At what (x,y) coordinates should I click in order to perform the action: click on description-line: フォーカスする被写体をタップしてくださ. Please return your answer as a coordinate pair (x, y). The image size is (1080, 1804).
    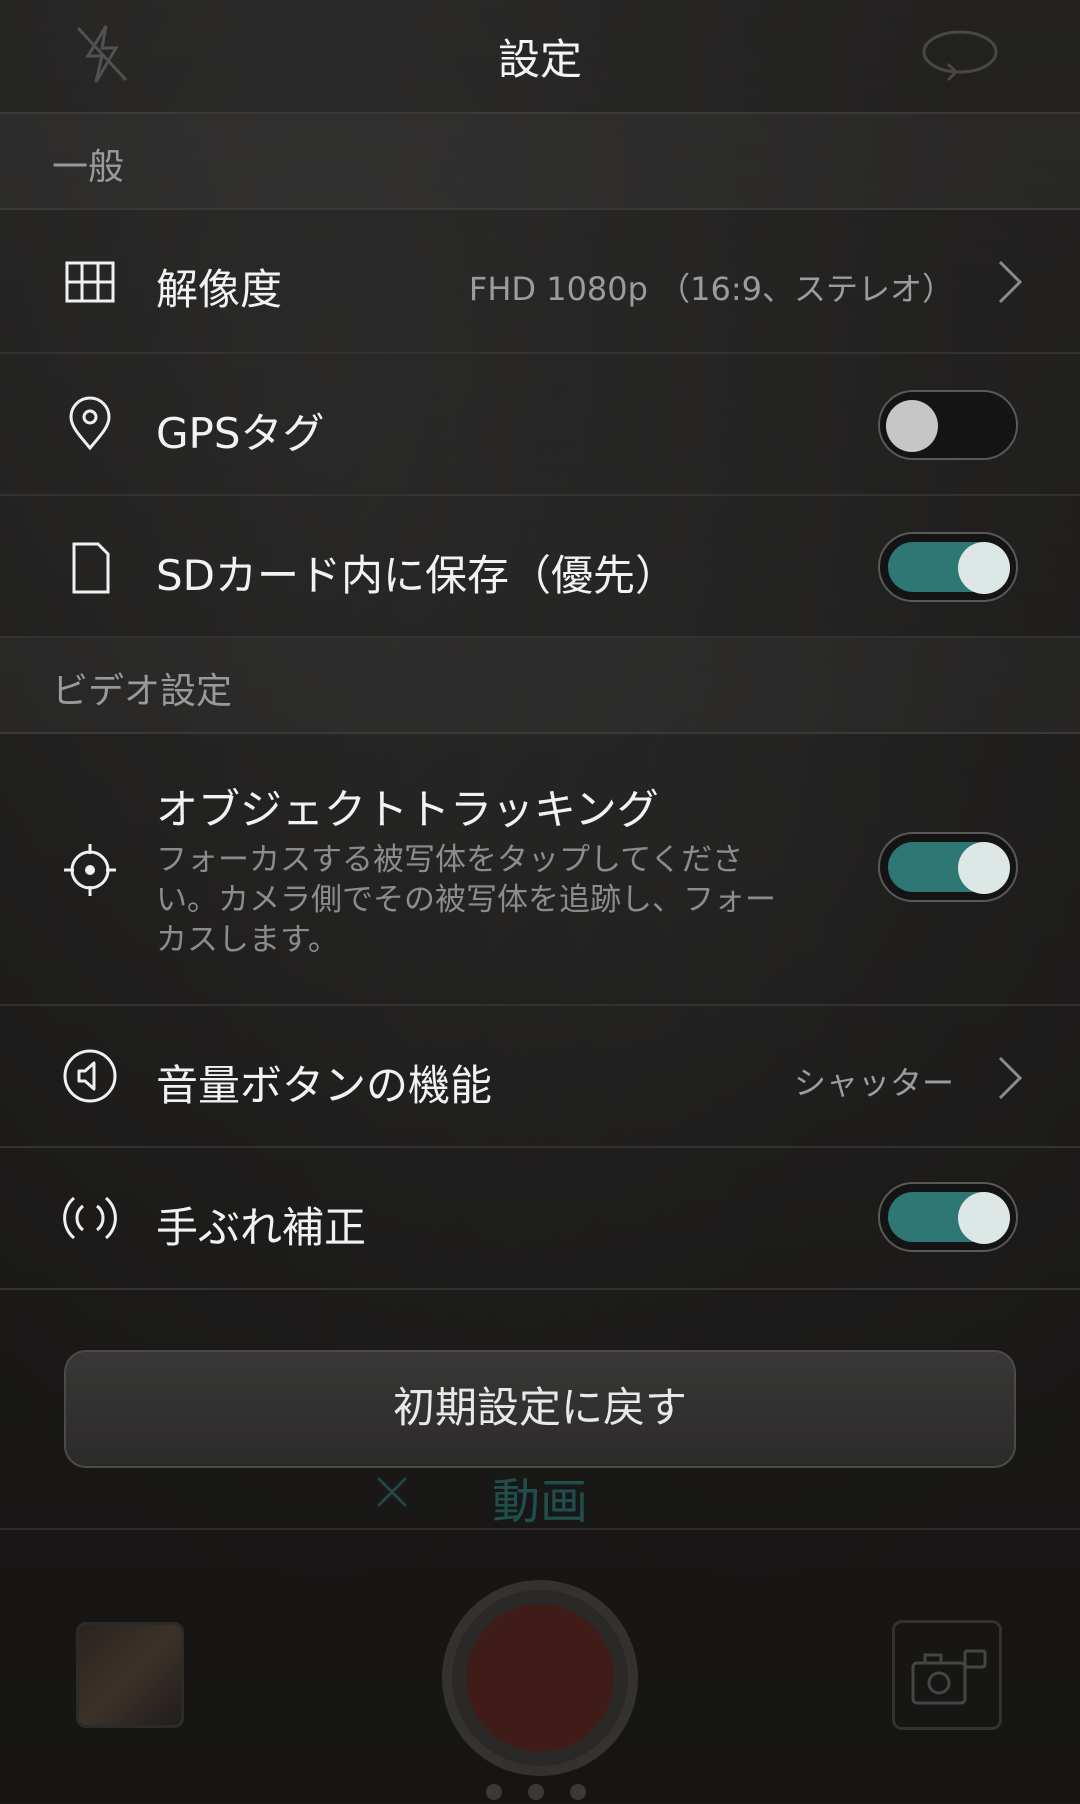
    Looking at the image, I should click on (450, 860).